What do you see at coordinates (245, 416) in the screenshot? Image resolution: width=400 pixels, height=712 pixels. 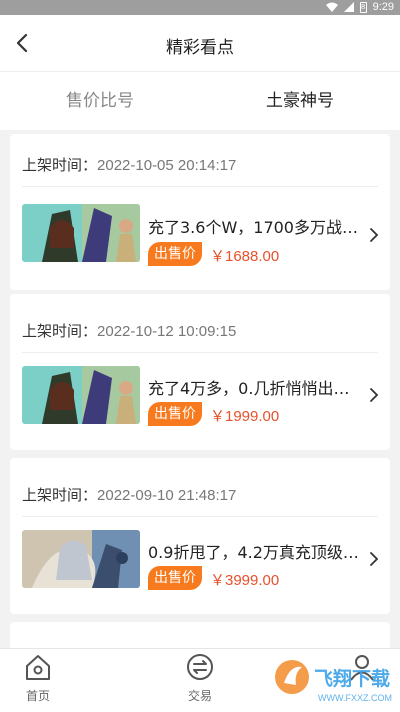 I see `listing-price: ￥1999.00` at bounding box center [245, 416].